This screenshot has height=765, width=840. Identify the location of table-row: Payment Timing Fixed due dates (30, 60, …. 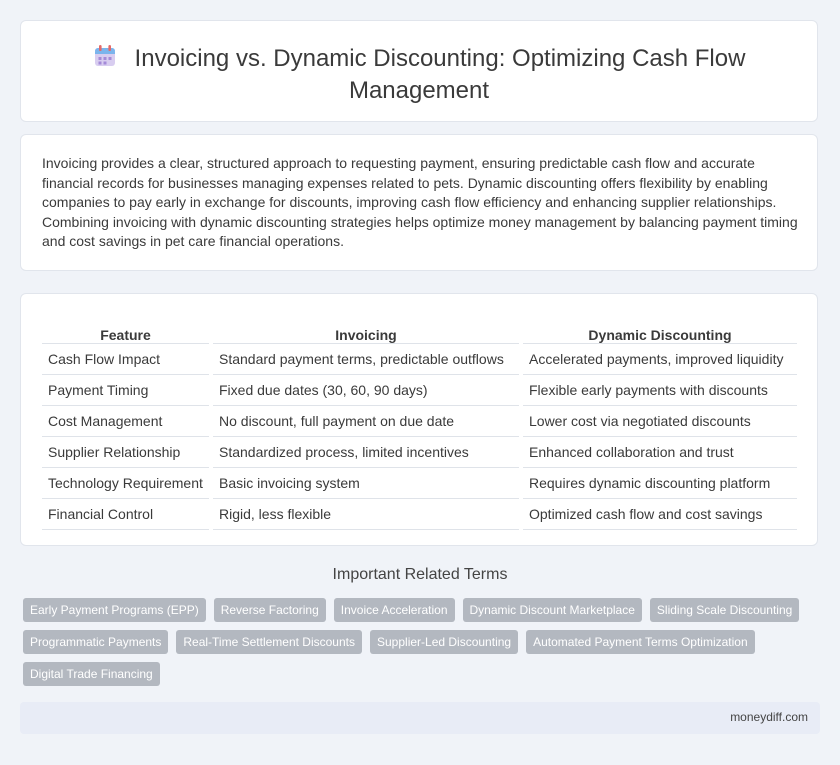
(419, 390).